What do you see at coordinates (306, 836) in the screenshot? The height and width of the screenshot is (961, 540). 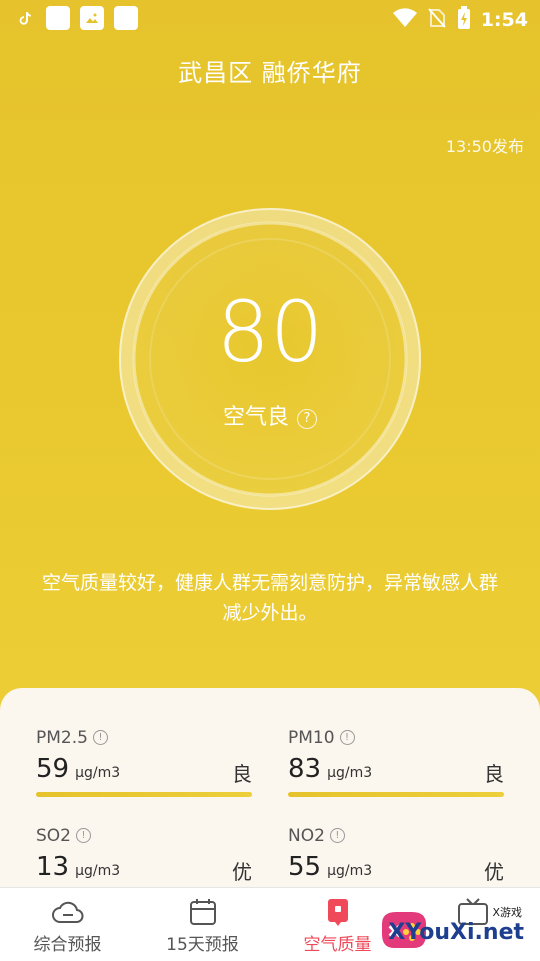 I see `metric-name: NO2` at bounding box center [306, 836].